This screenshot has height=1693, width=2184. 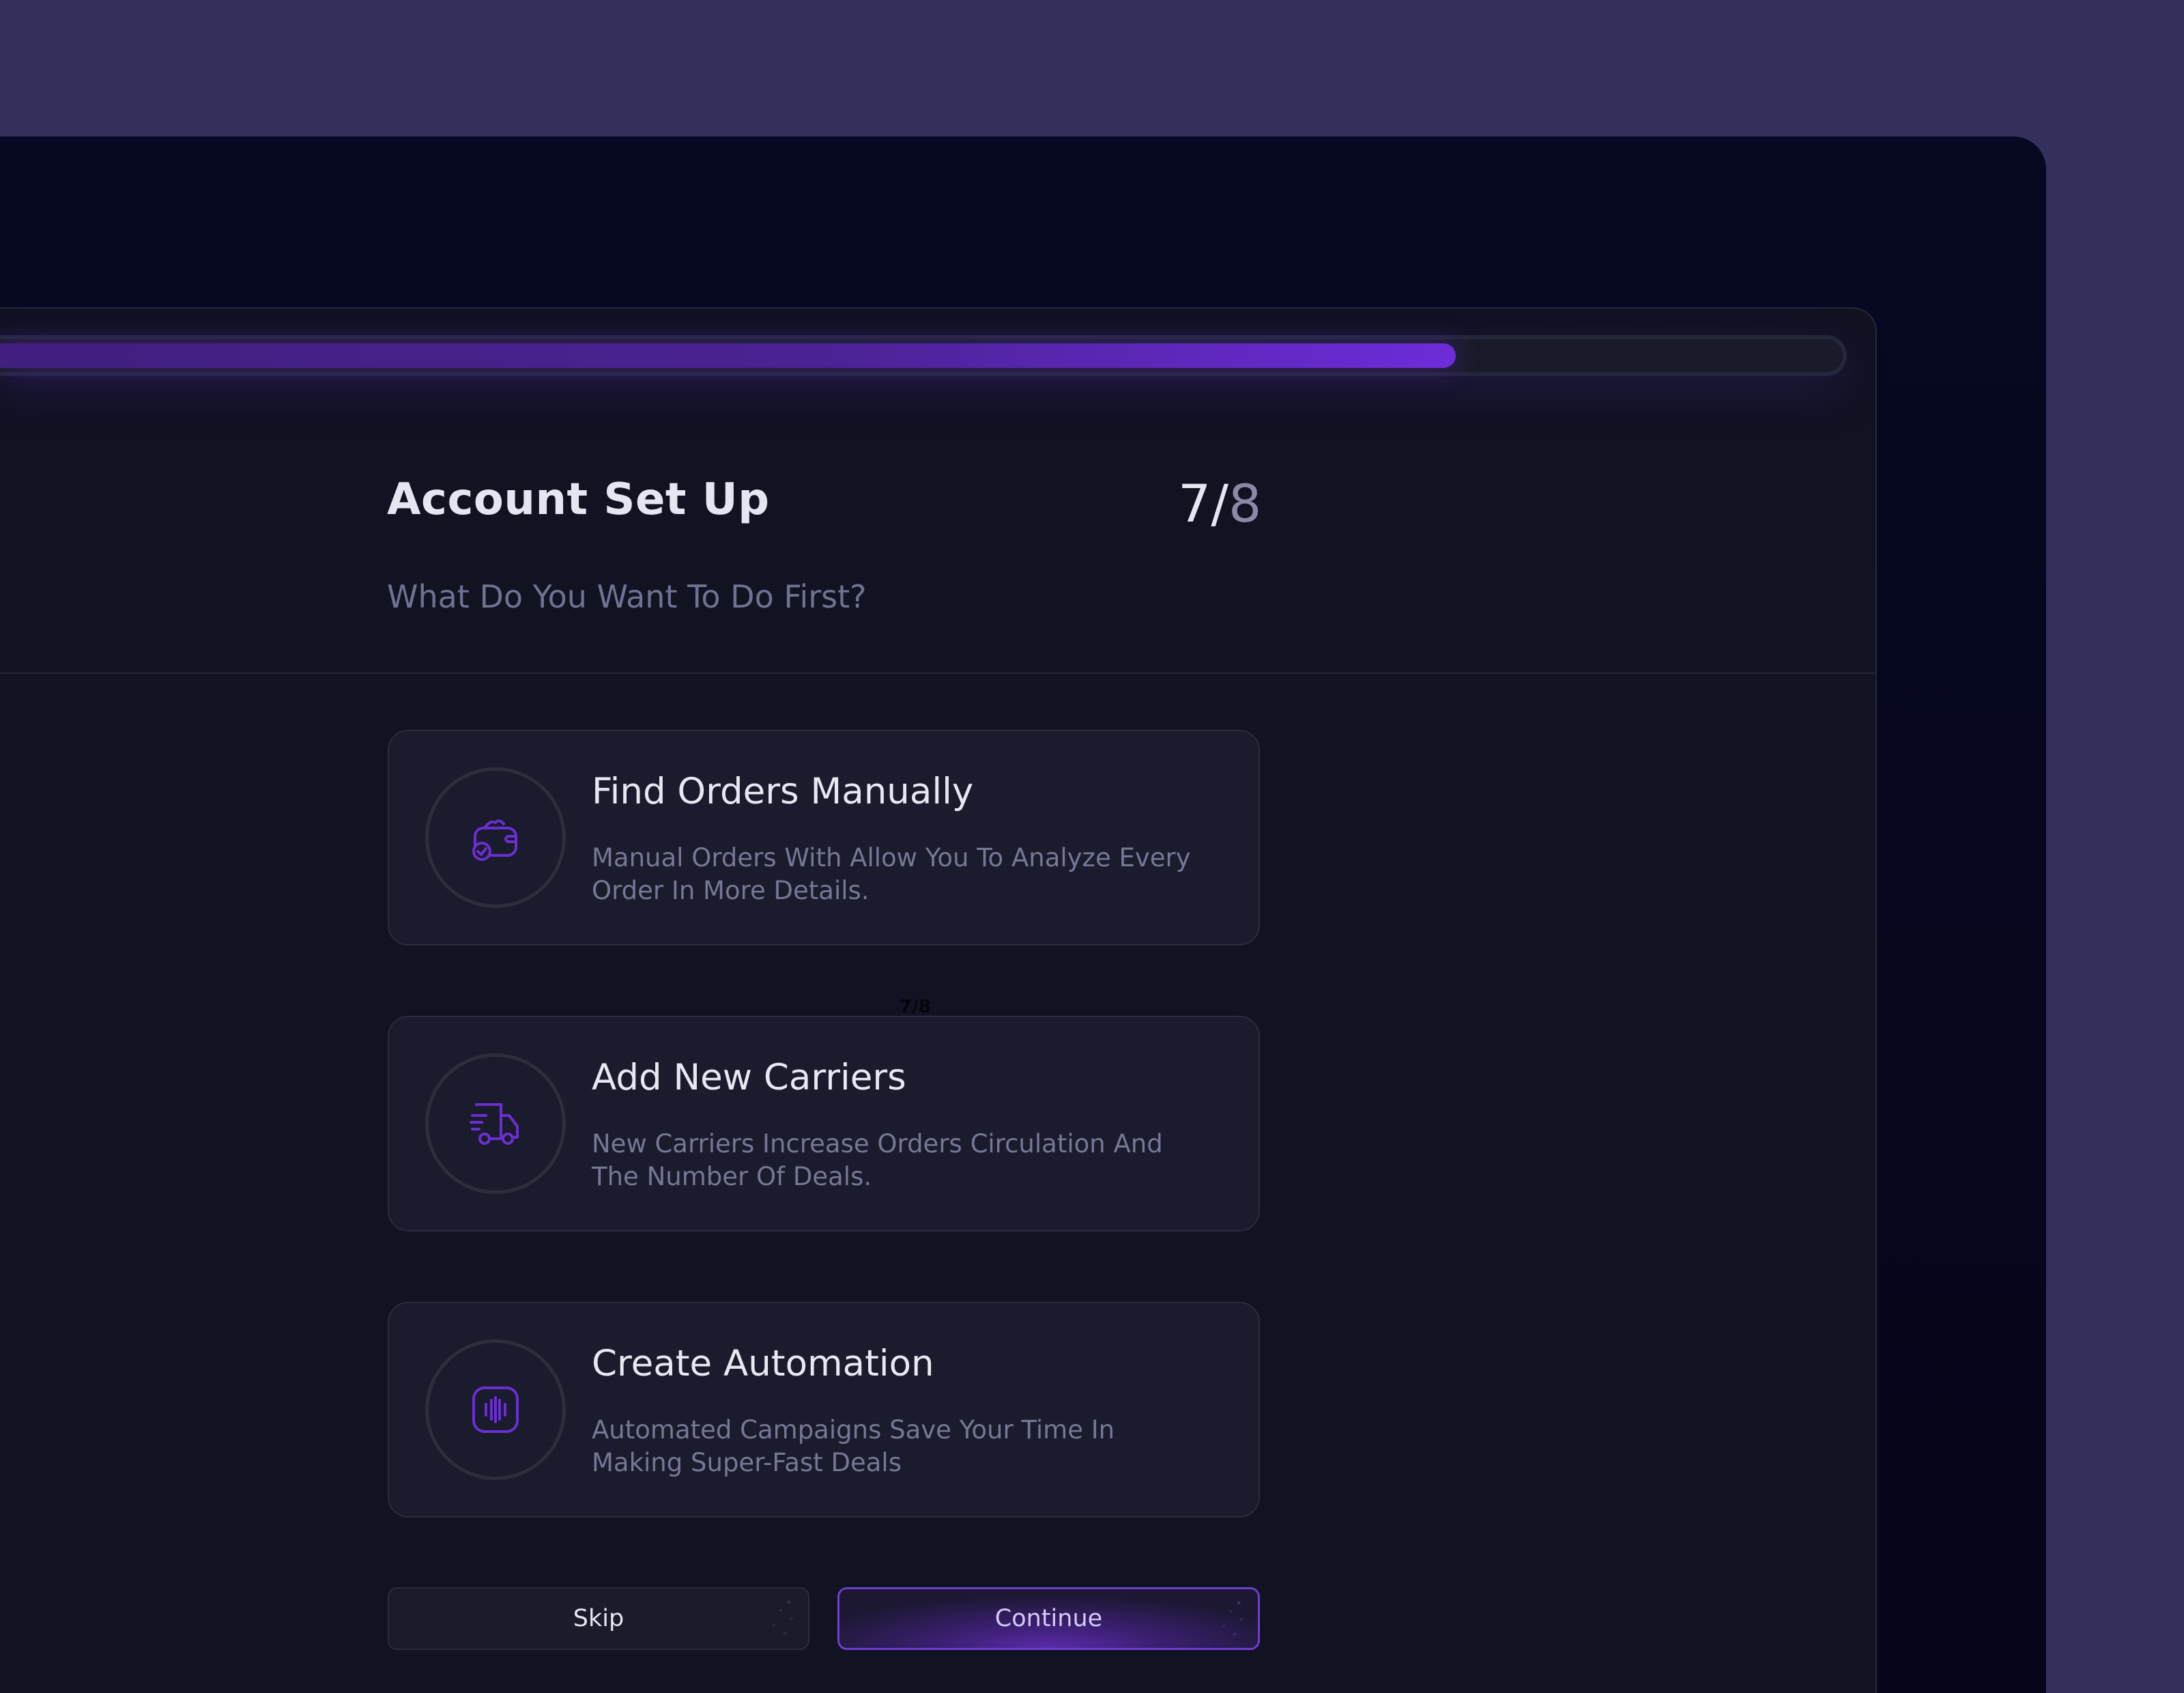 What do you see at coordinates (938, 673) in the screenshot?
I see `header-divider` at bounding box center [938, 673].